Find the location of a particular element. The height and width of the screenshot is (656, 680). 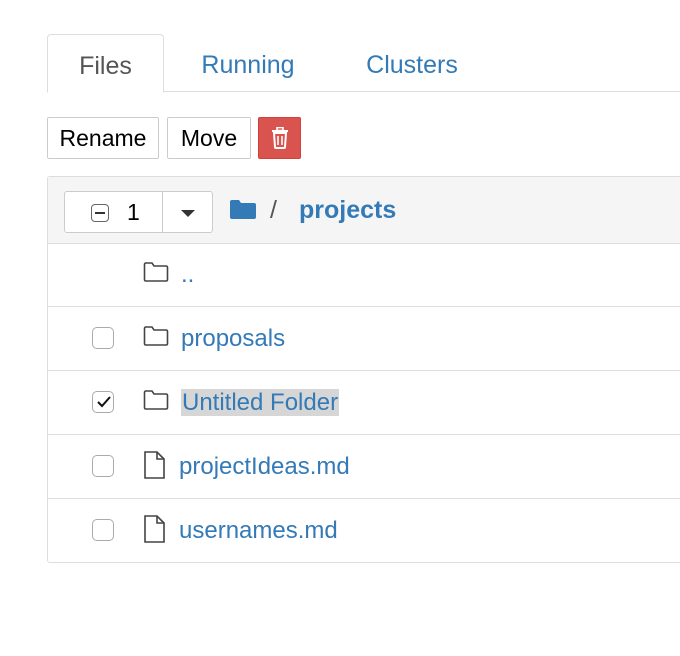

tab-bar: Files Running Clusters is located at coordinates (363, 63).